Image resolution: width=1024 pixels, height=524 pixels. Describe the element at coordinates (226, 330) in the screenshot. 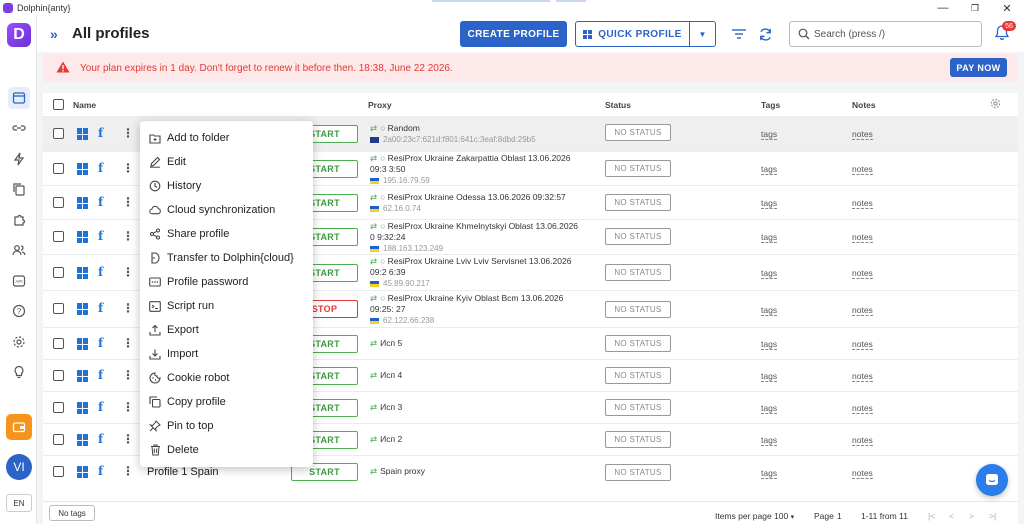

I see `menu-item-export: Export` at that location.